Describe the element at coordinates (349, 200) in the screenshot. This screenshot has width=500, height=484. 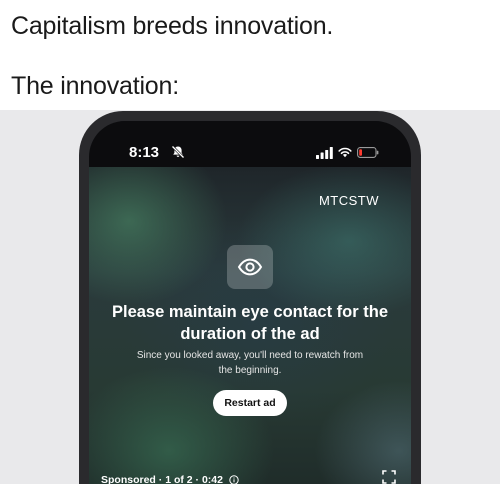
I see `ad-channel-name: MTCSTW` at that location.